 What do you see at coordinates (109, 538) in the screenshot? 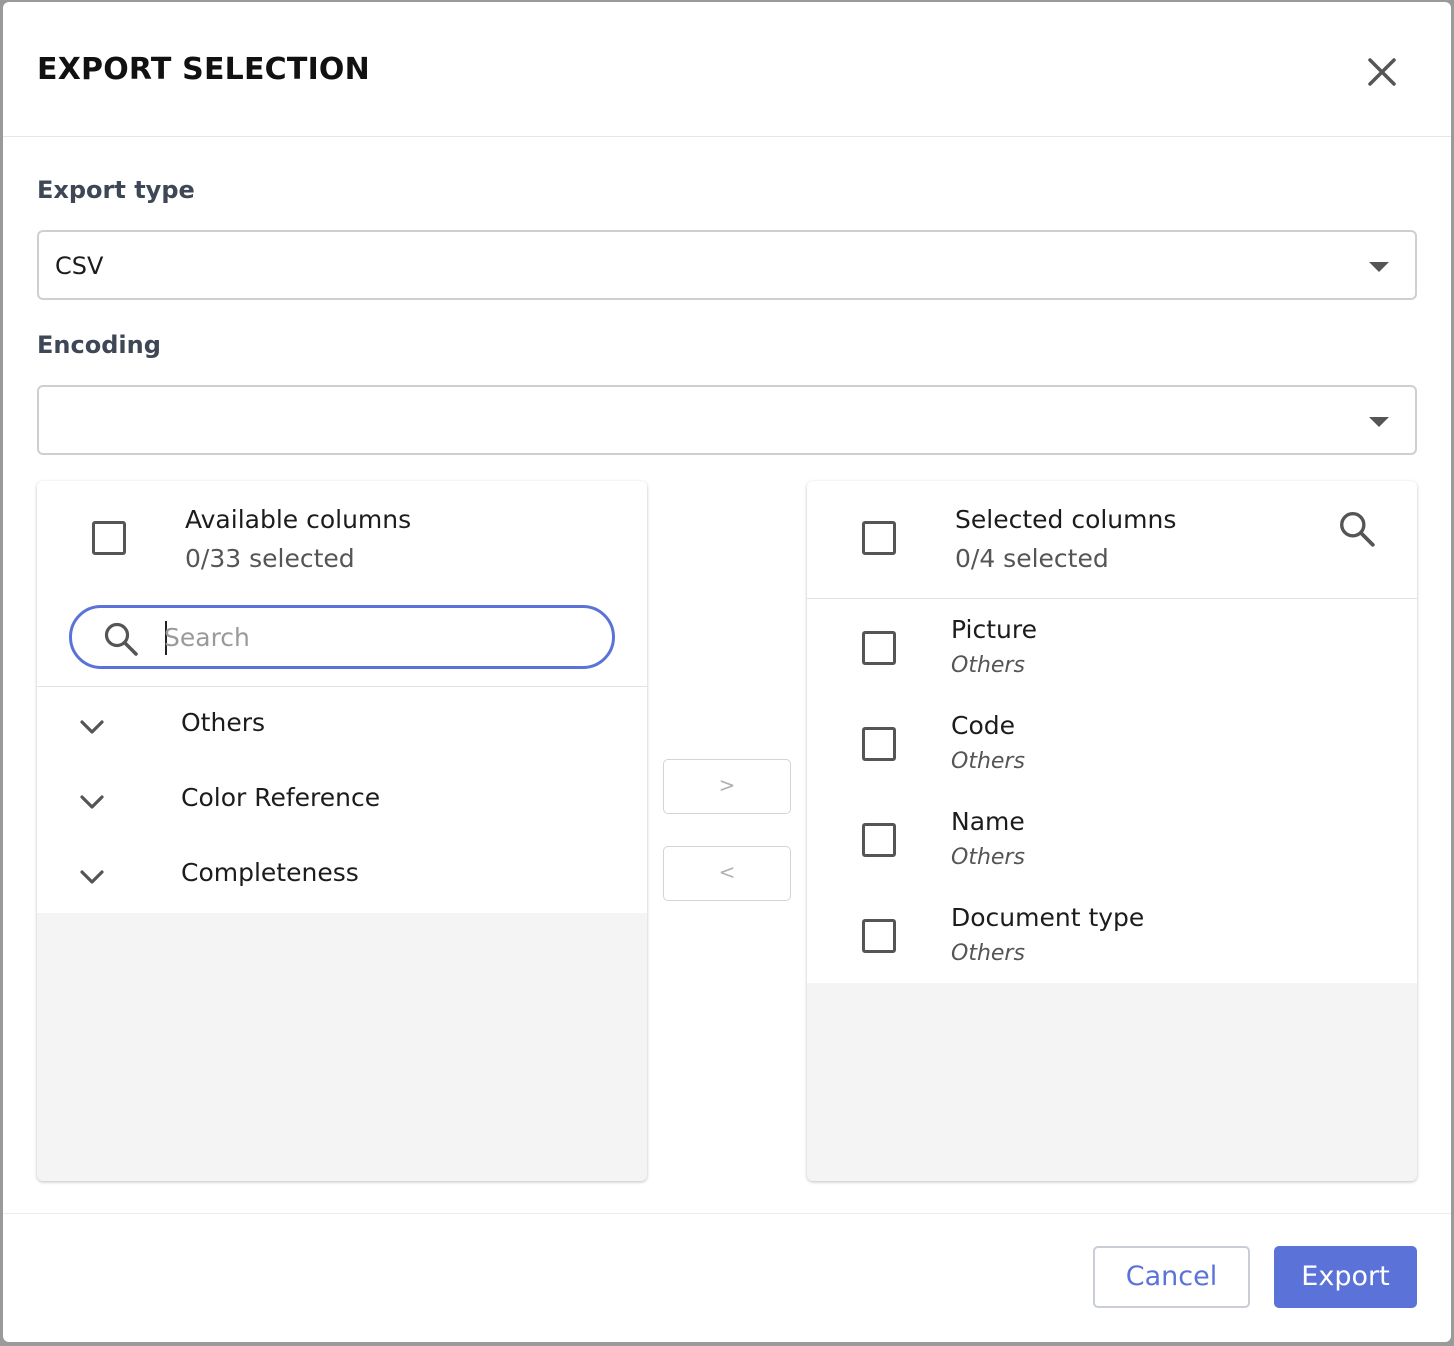
I see `available-select-all-checkbox` at bounding box center [109, 538].